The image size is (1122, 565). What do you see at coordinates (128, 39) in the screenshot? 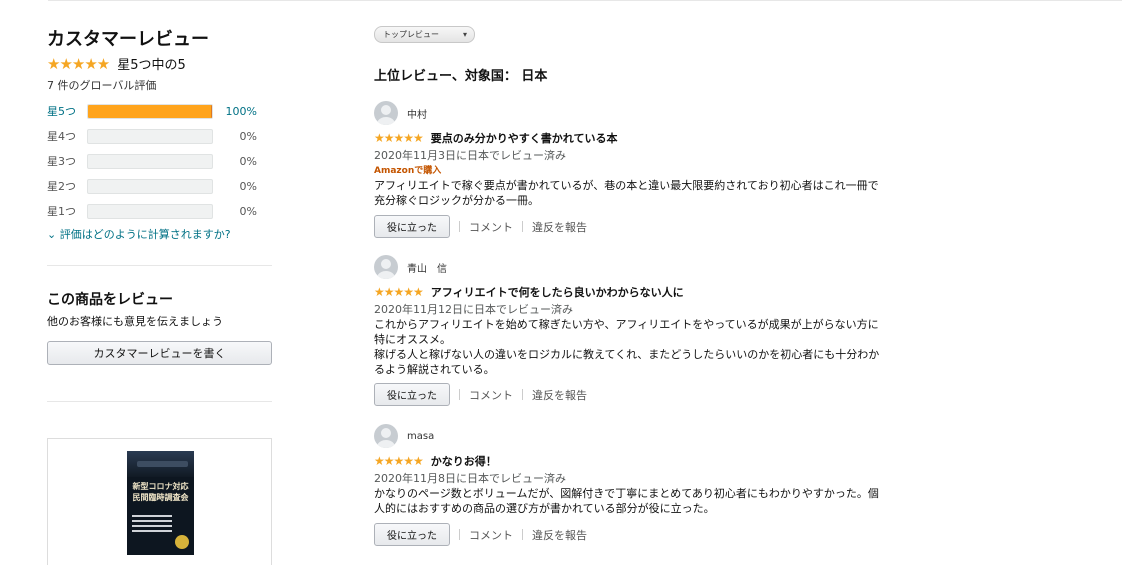
I see `customer-reviews-title: カスタマーレビュー` at bounding box center [128, 39].